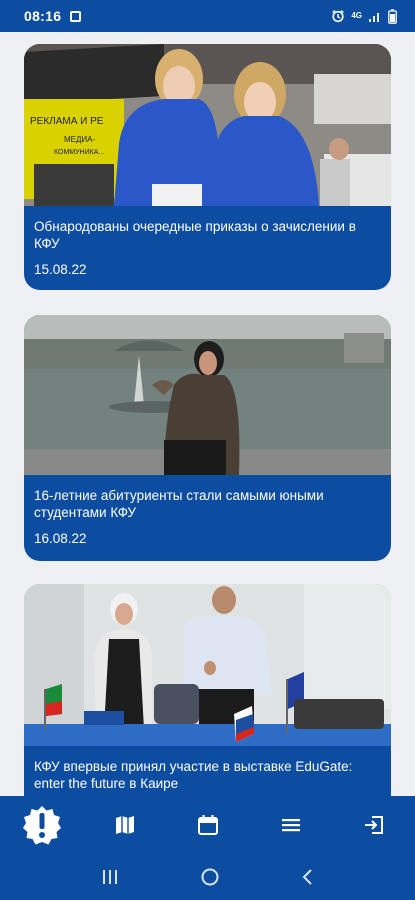  I want to click on alarm-icon, so click(338, 16).